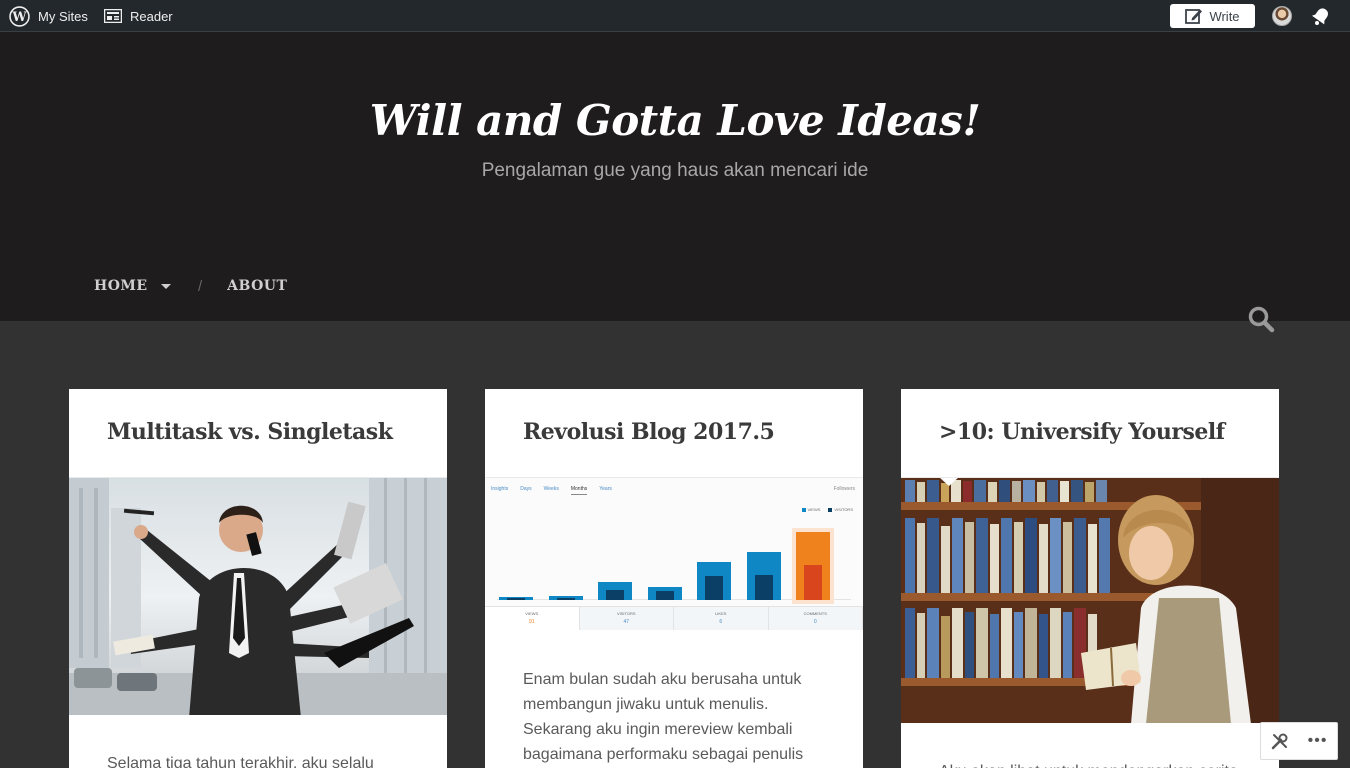 This screenshot has height=768, width=1350. I want to click on reader-link: Reader, so click(138, 16).